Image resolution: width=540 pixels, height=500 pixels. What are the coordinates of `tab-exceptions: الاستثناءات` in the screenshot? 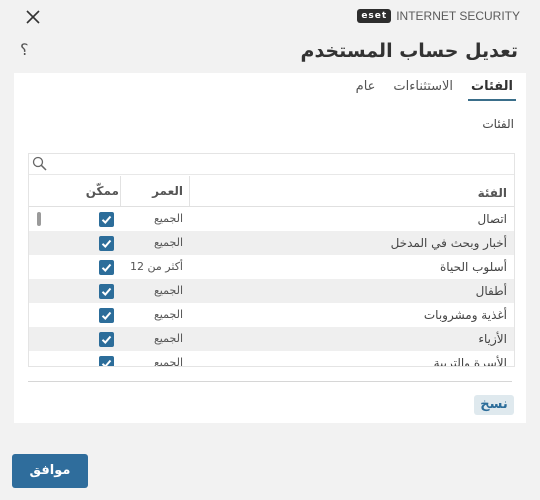 It's located at (423, 89).